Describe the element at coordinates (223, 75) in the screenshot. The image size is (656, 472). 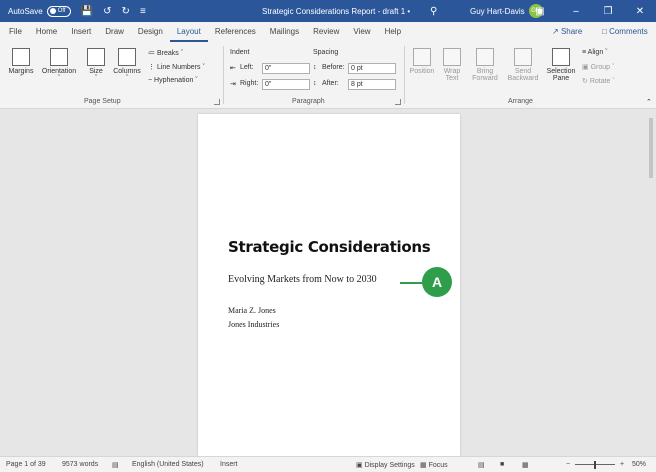
I see `separator` at that location.